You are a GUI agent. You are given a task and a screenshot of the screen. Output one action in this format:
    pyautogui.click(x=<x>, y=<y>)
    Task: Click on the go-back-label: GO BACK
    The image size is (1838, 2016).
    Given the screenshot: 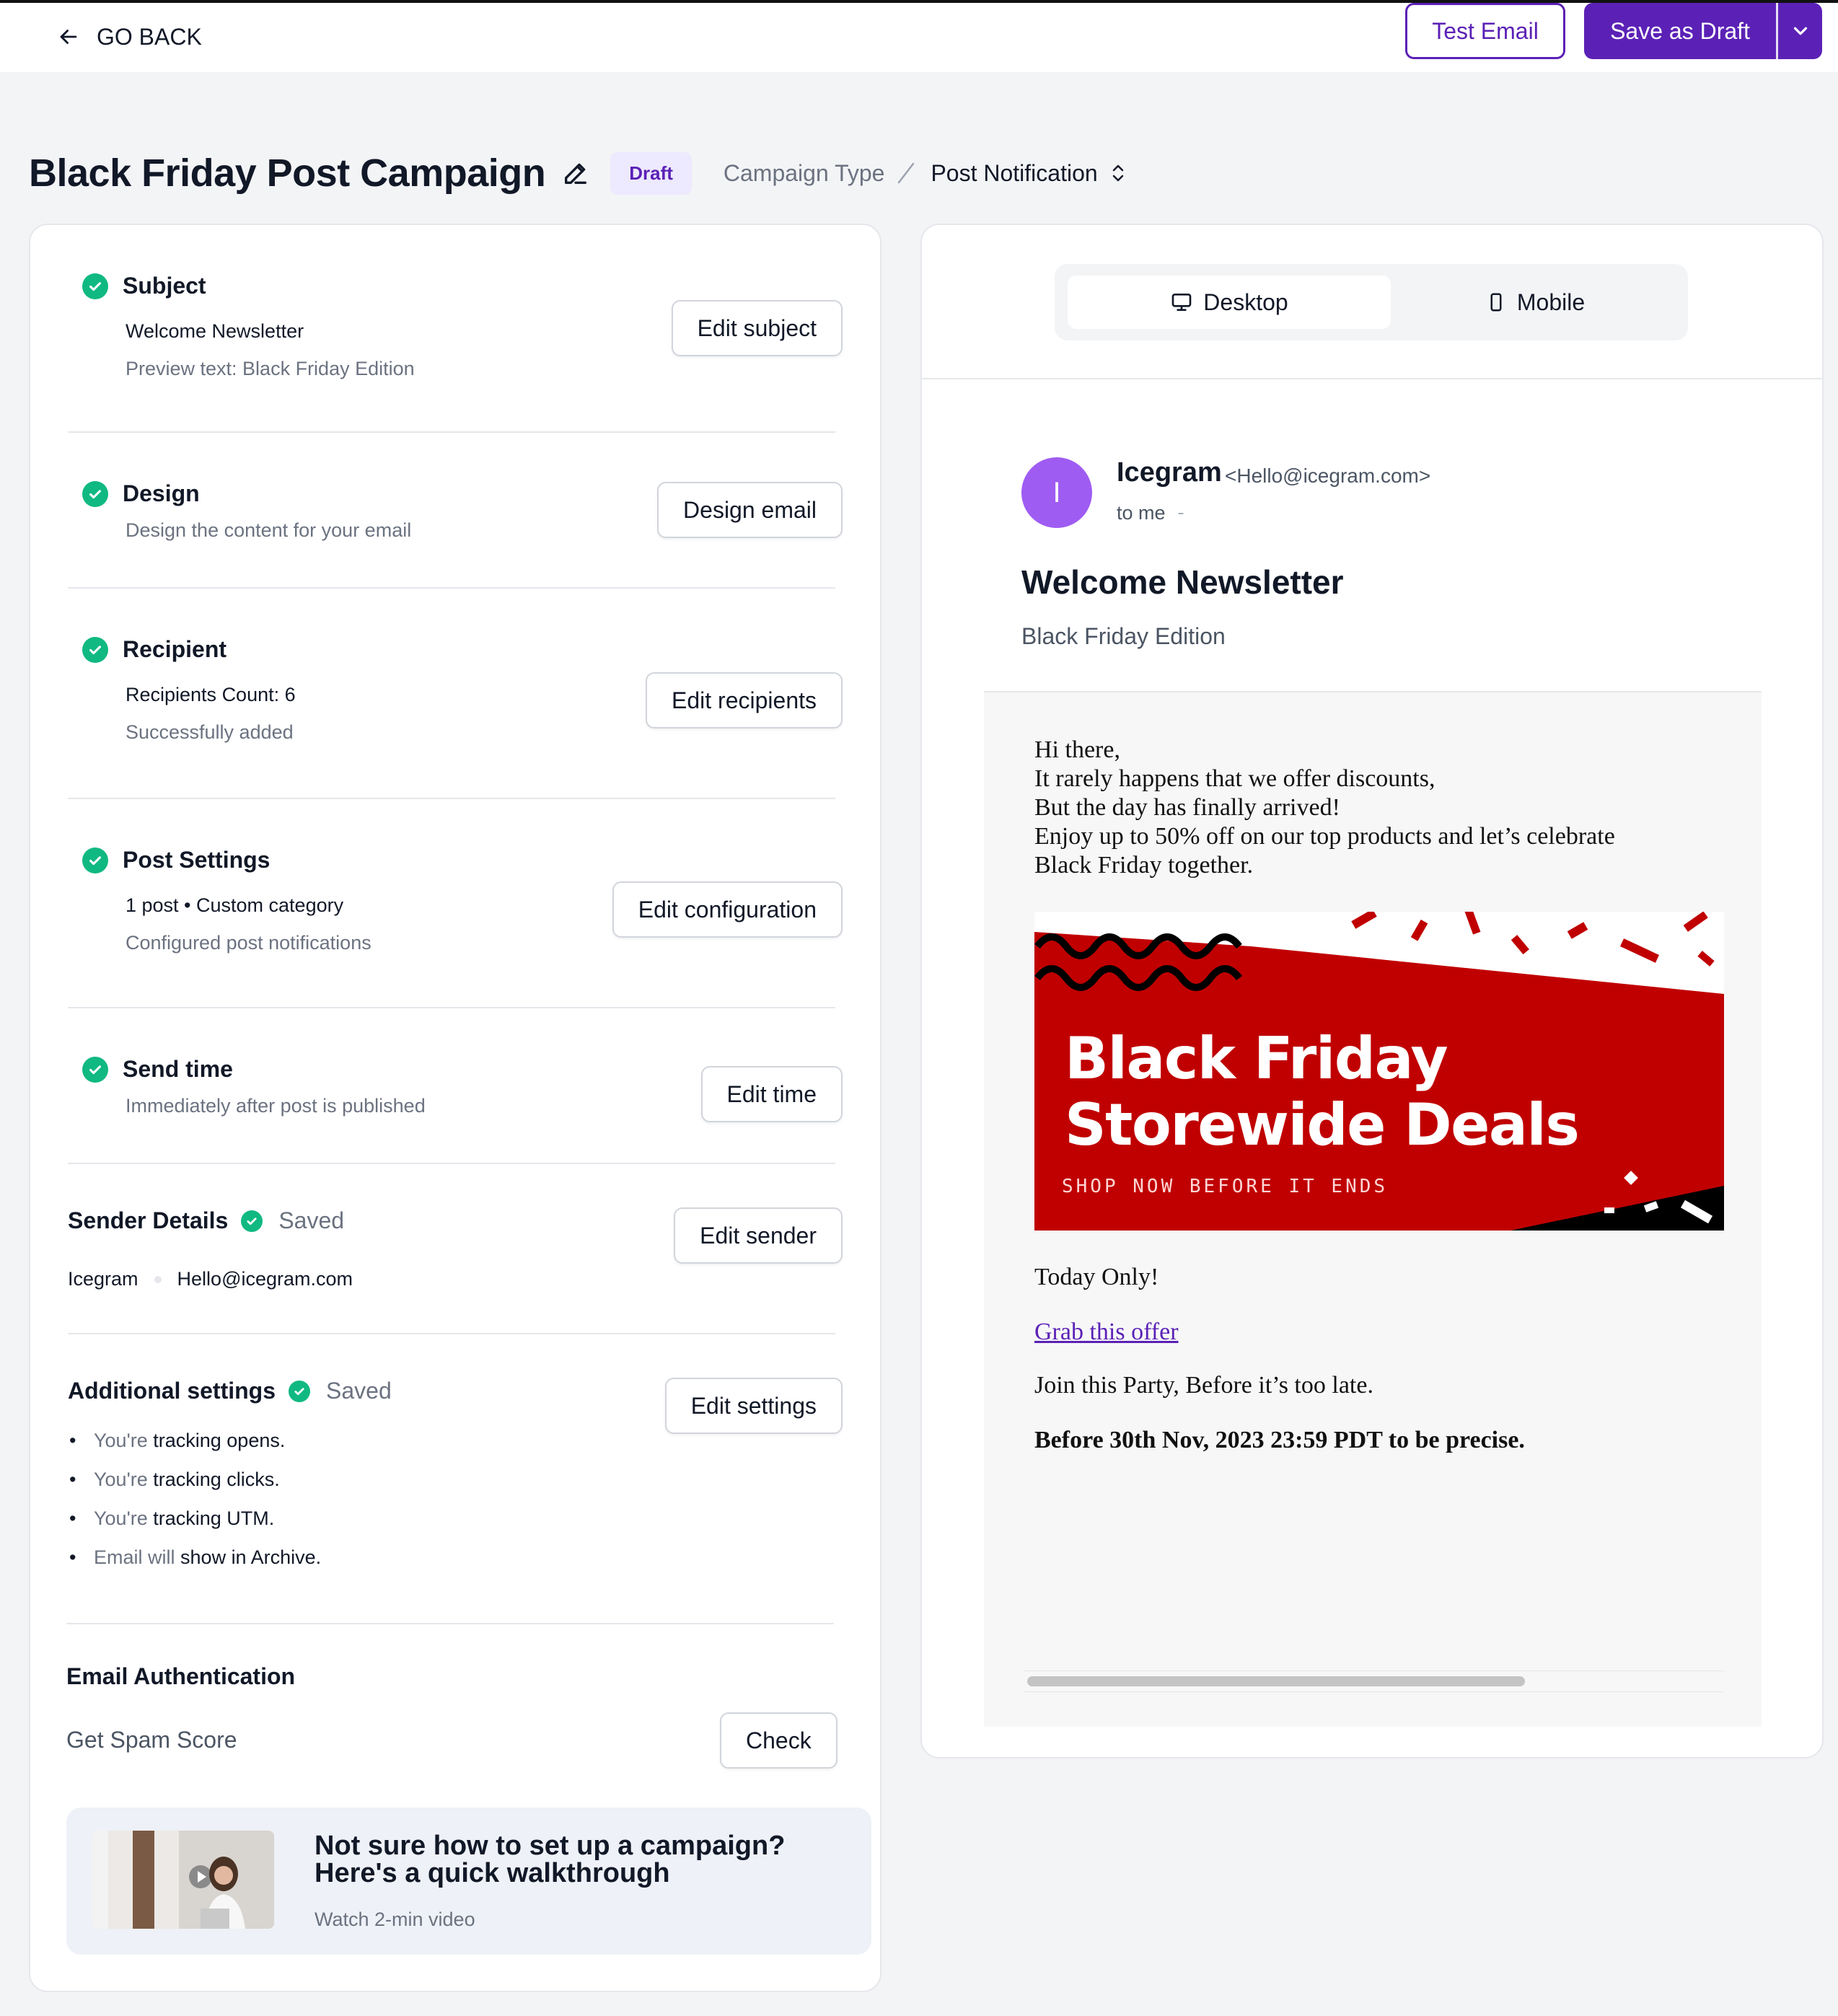 What is the action you would take?
    pyautogui.click(x=149, y=36)
    